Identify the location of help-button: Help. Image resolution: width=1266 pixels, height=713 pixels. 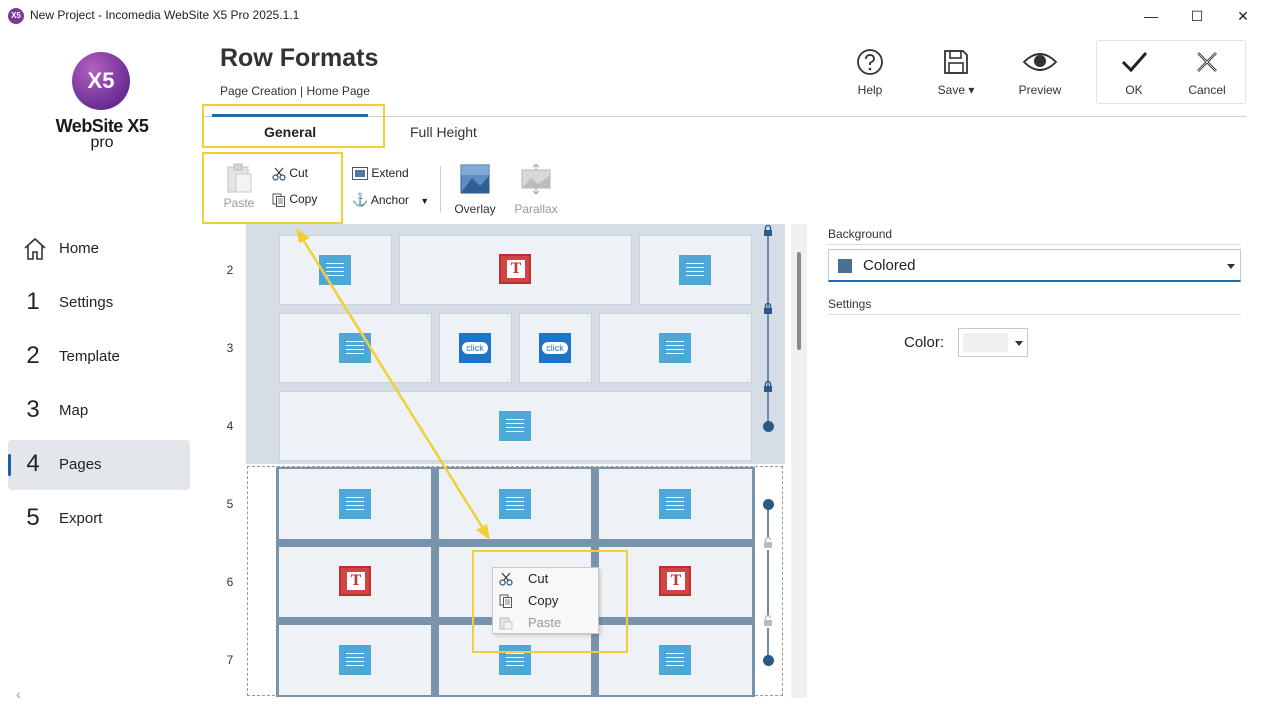
(870, 74).